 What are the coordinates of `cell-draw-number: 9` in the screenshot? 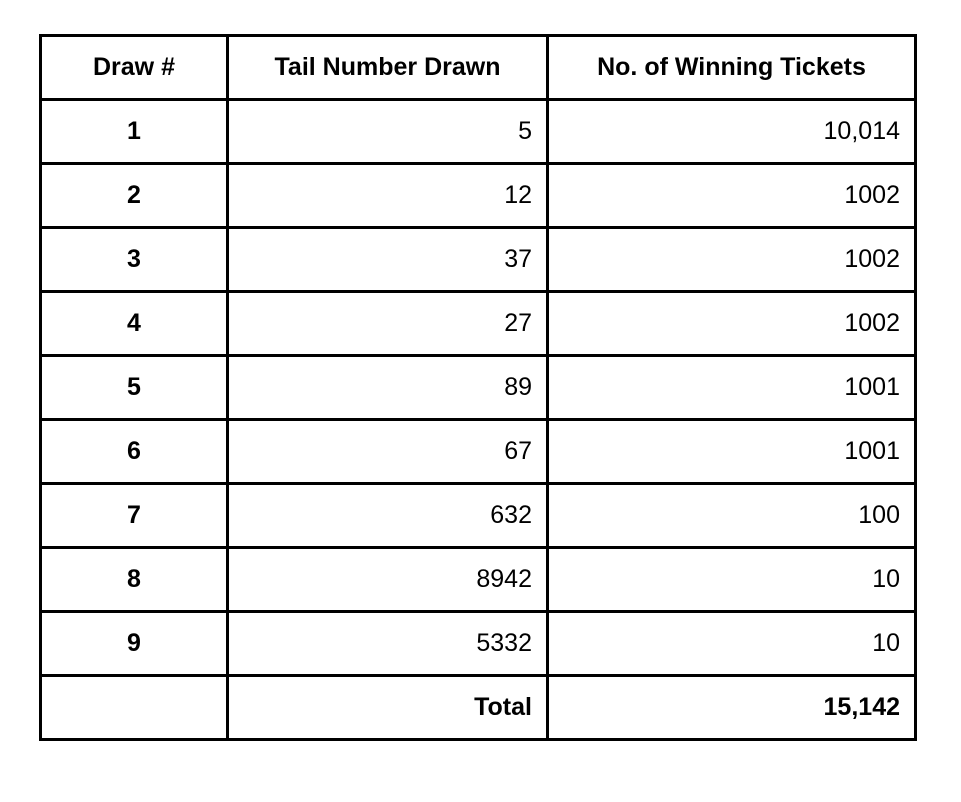 It's located at (134, 643).